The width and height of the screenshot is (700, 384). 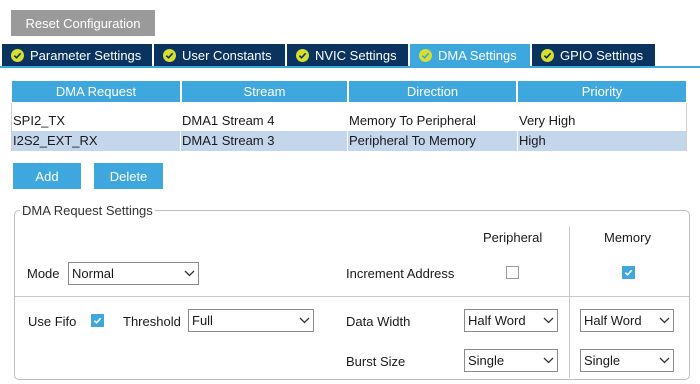 I want to click on tab-label: NVIC Settings, so click(x=356, y=55).